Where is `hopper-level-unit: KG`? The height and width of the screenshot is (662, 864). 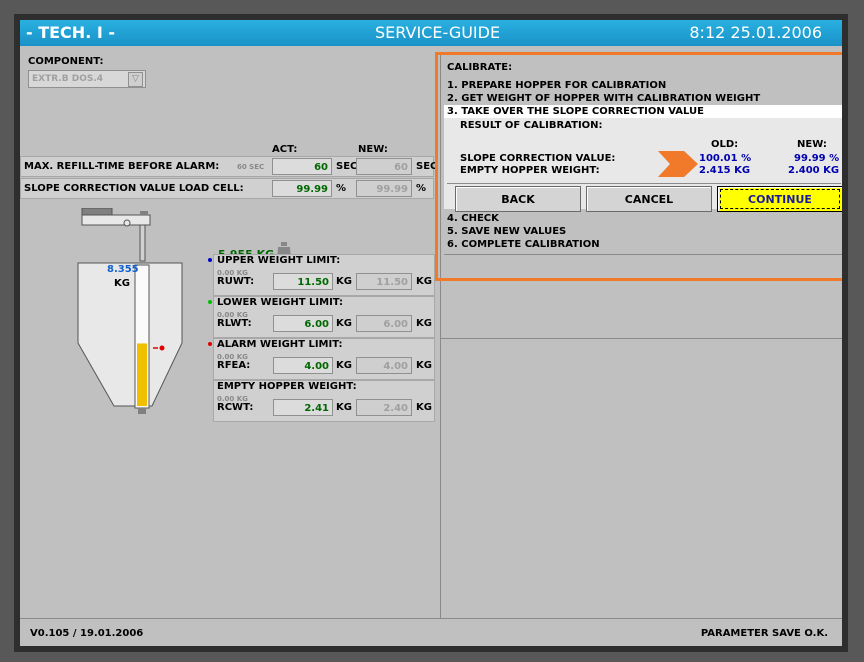
hopper-level-unit: KG is located at coordinates (122, 283).